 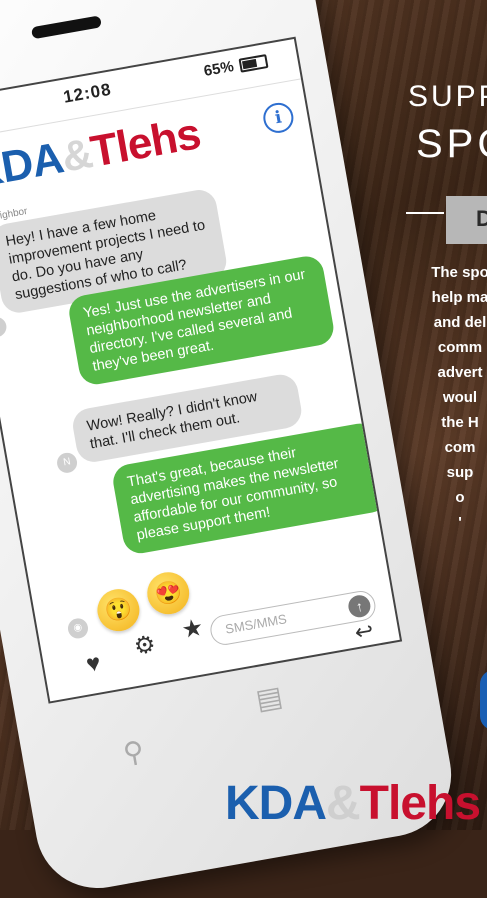 I want to click on bottom-logo-ampersand: &, so click(x=343, y=803).